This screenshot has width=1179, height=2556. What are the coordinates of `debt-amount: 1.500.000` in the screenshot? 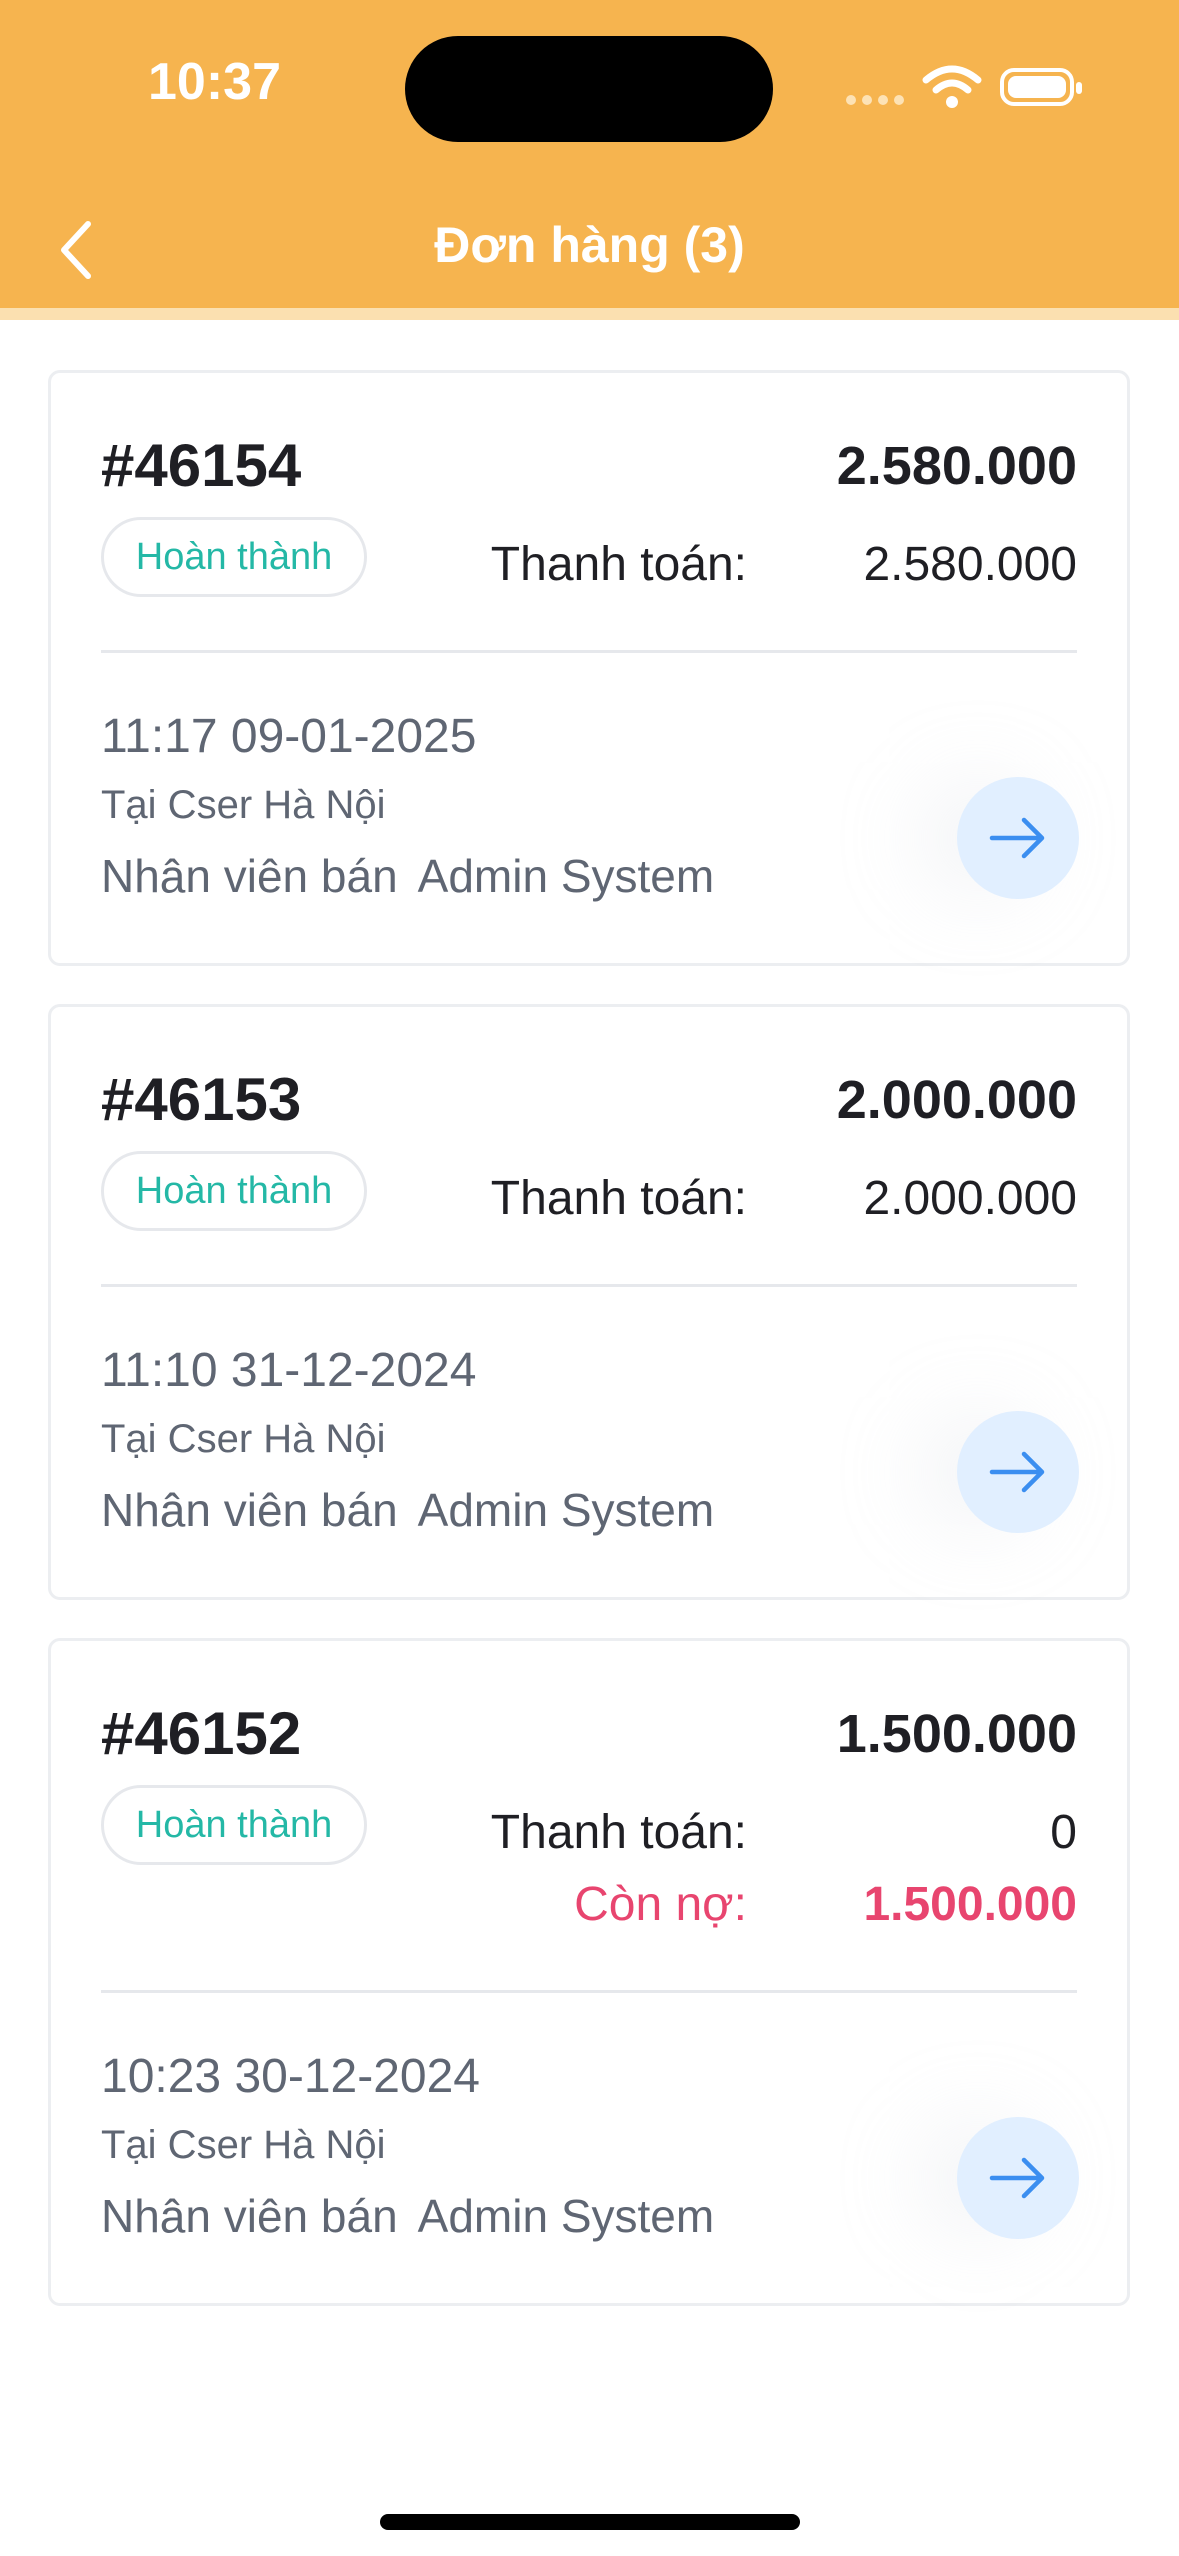 It's located at (970, 1904).